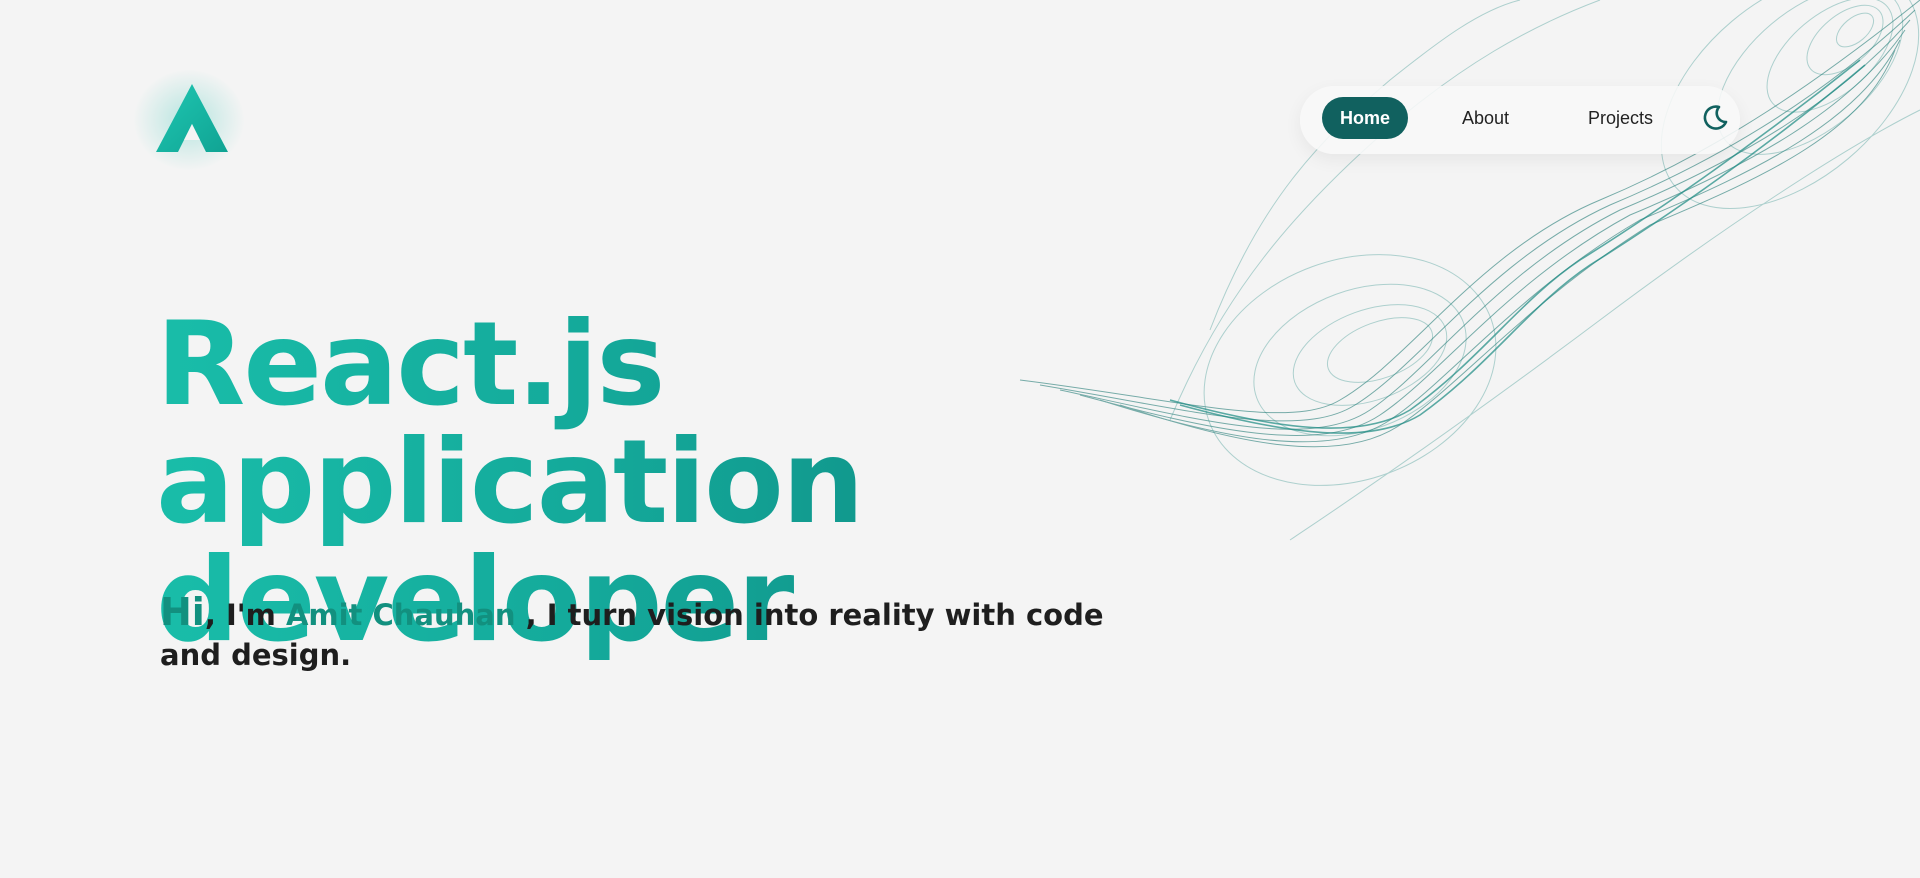  Describe the element at coordinates (1620, 118) in the screenshot. I see `nav-projects-link: Projects` at that location.